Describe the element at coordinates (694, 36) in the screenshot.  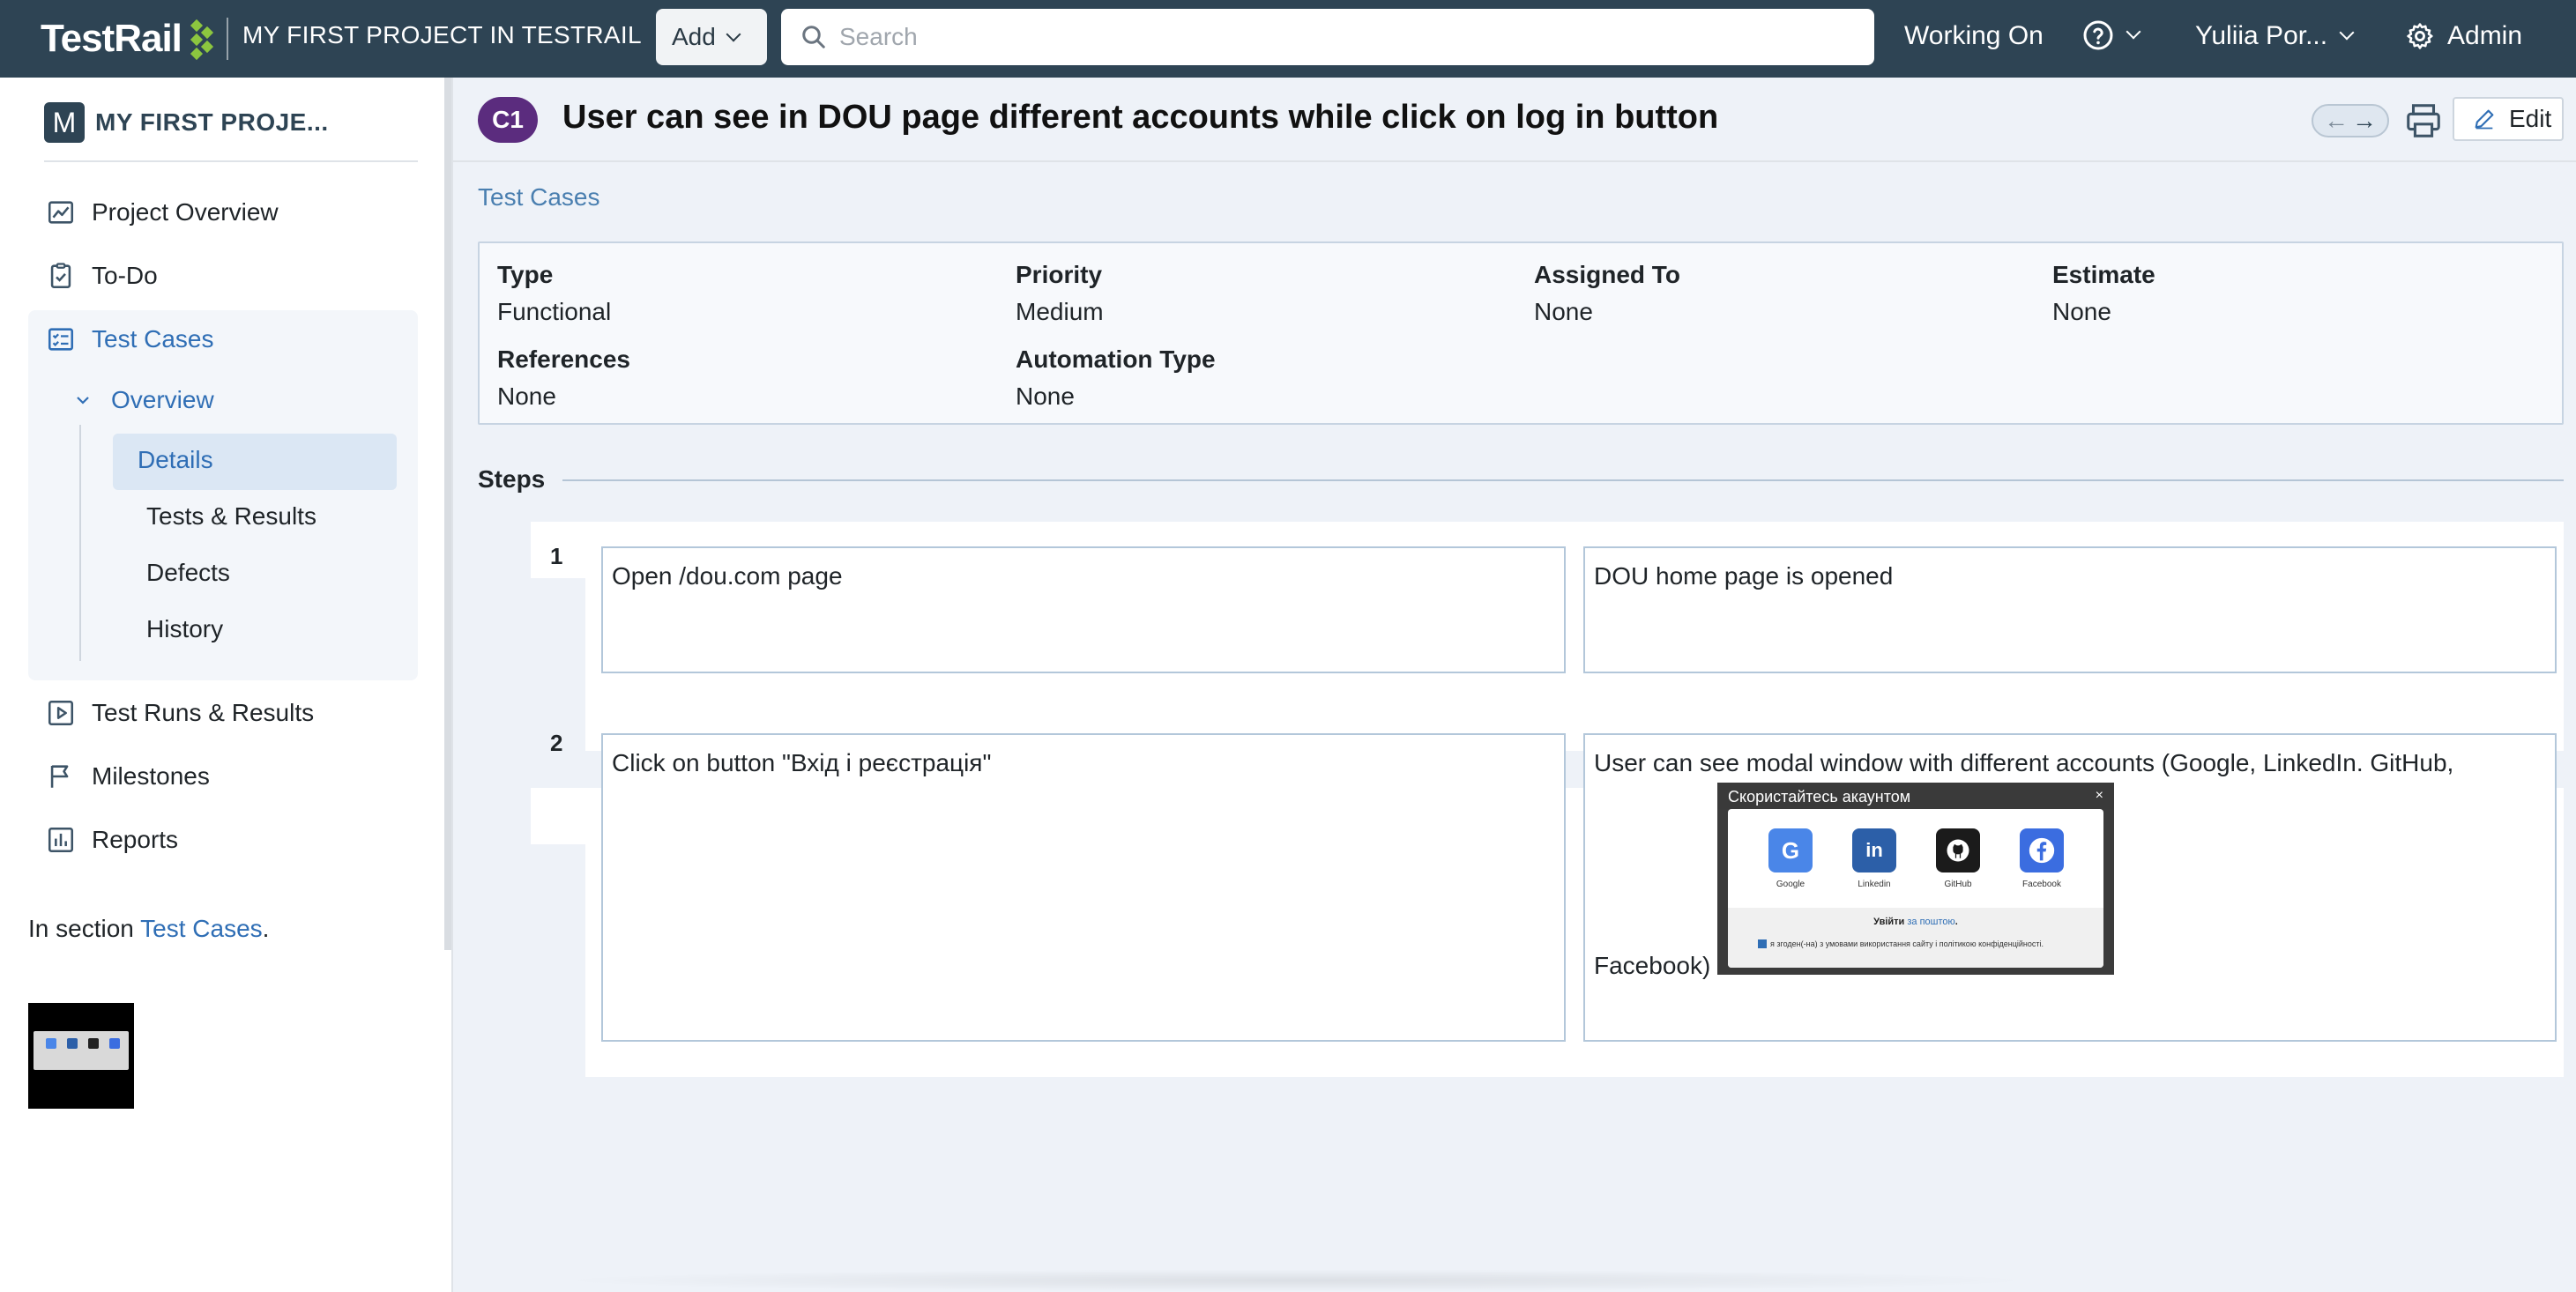
I see `add-button-label: Add` at that location.